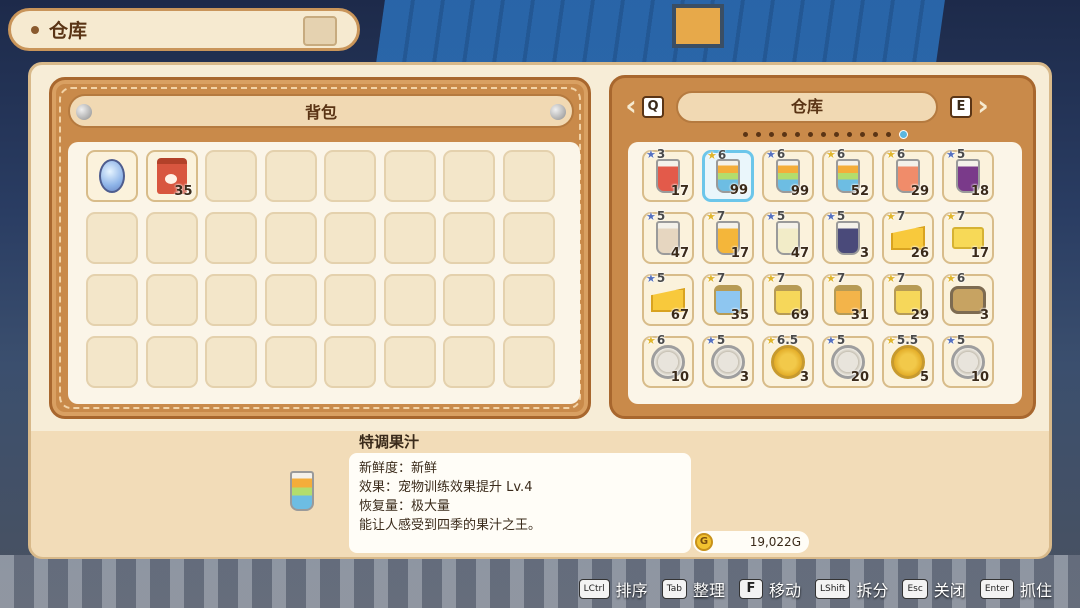 This screenshot has width=1080, height=608. I want to click on storage-slot: ★5 10, so click(968, 360).